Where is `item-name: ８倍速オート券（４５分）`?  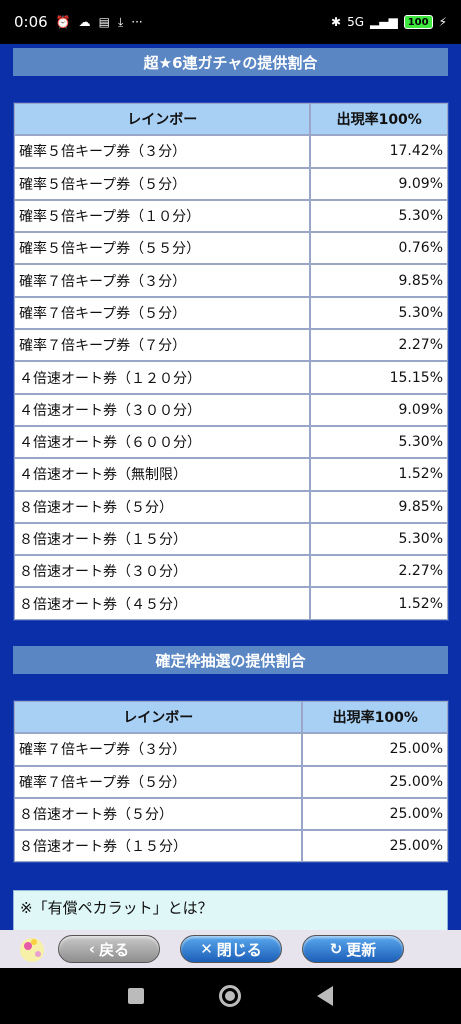
item-name: ８倍速オート券（４５分） is located at coordinates (162, 603).